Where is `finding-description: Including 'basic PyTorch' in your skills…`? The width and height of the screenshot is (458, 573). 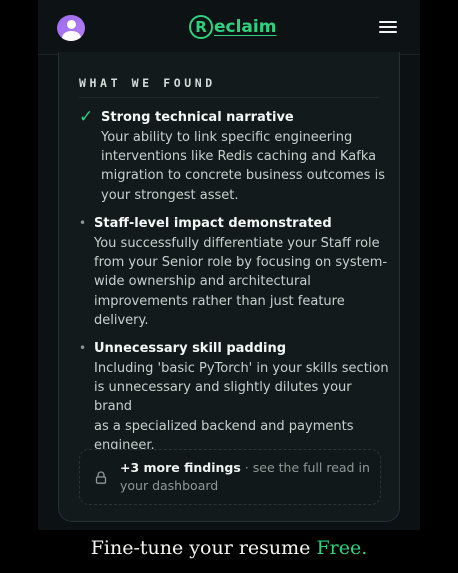 finding-description: Including 'basic PyTorch' in your skills… is located at coordinates (241, 407).